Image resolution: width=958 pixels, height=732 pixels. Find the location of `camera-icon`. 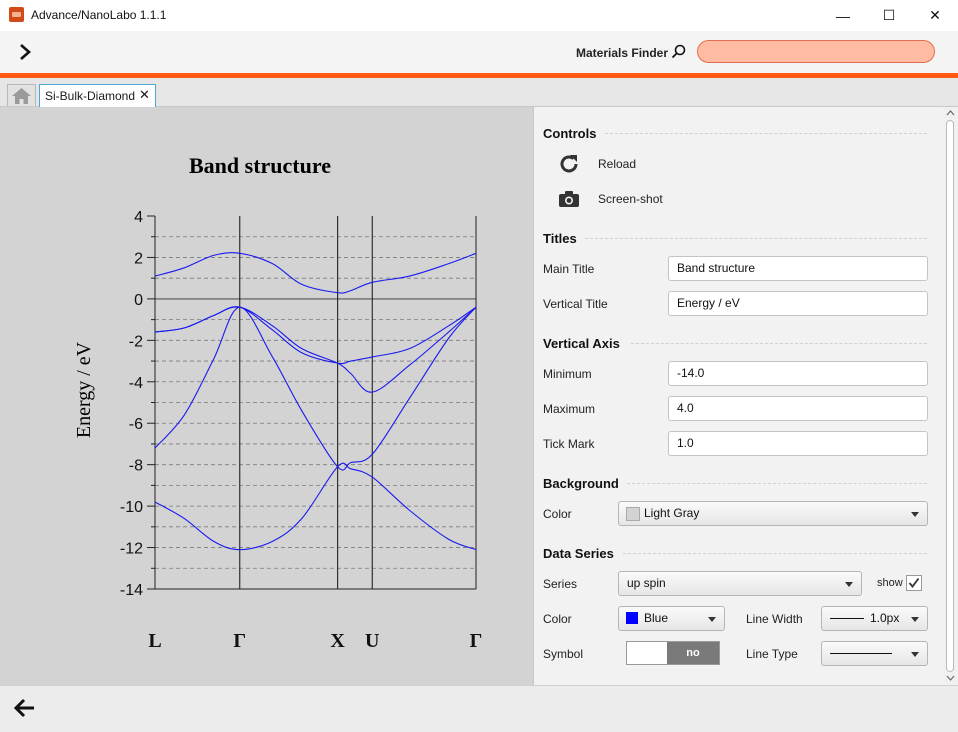

camera-icon is located at coordinates (569, 199).